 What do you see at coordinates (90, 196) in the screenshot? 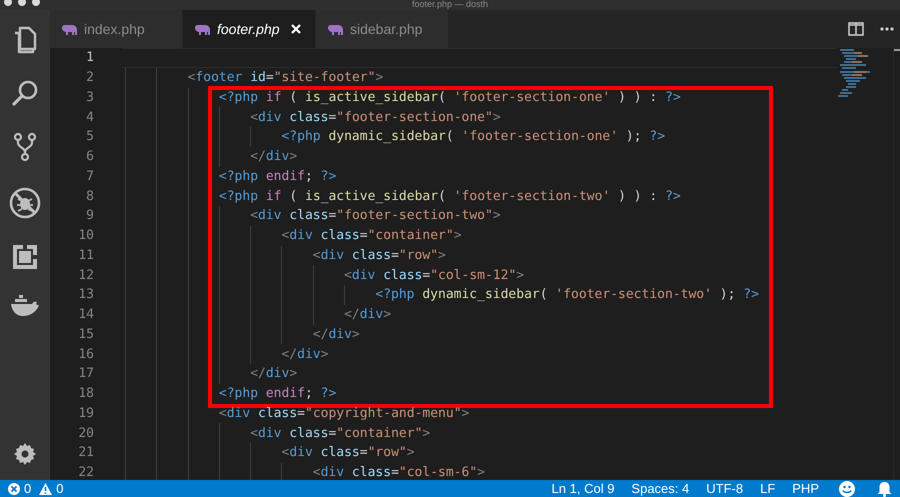
I see `line-number: 8` at bounding box center [90, 196].